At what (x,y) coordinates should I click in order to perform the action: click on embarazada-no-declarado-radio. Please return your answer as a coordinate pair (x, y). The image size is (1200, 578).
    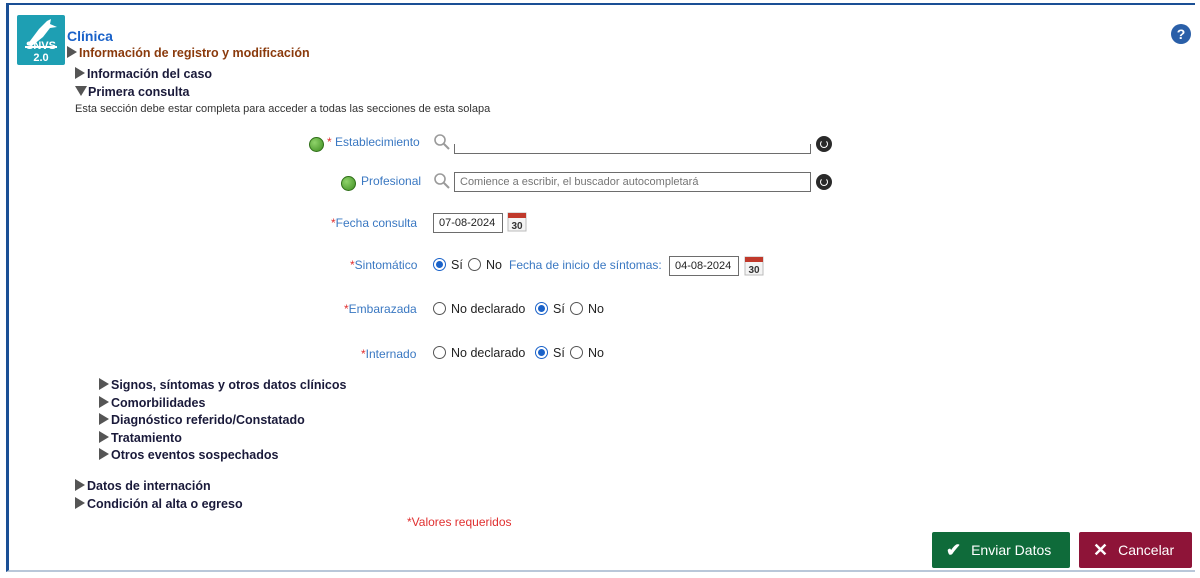
    Looking at the image, I should click on (439, 308).